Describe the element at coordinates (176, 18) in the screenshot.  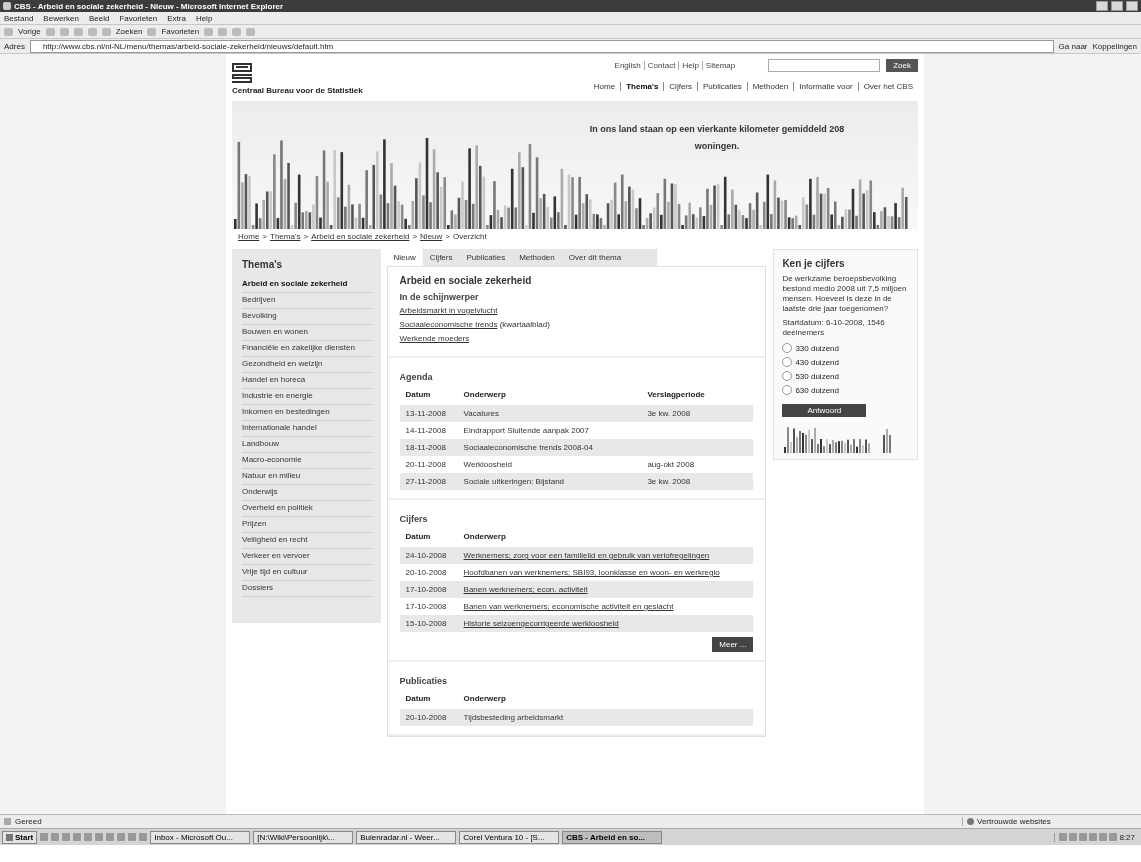
I see `menu-item: Extra` at that location.